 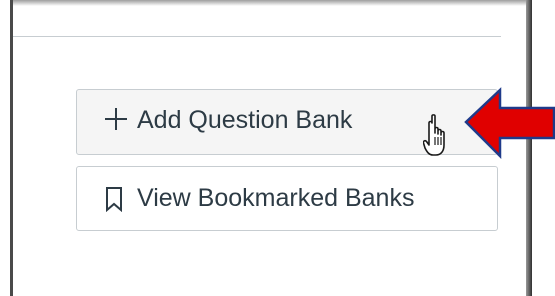 I want to click on red-arrow-icon, so click(x=509, y=123).